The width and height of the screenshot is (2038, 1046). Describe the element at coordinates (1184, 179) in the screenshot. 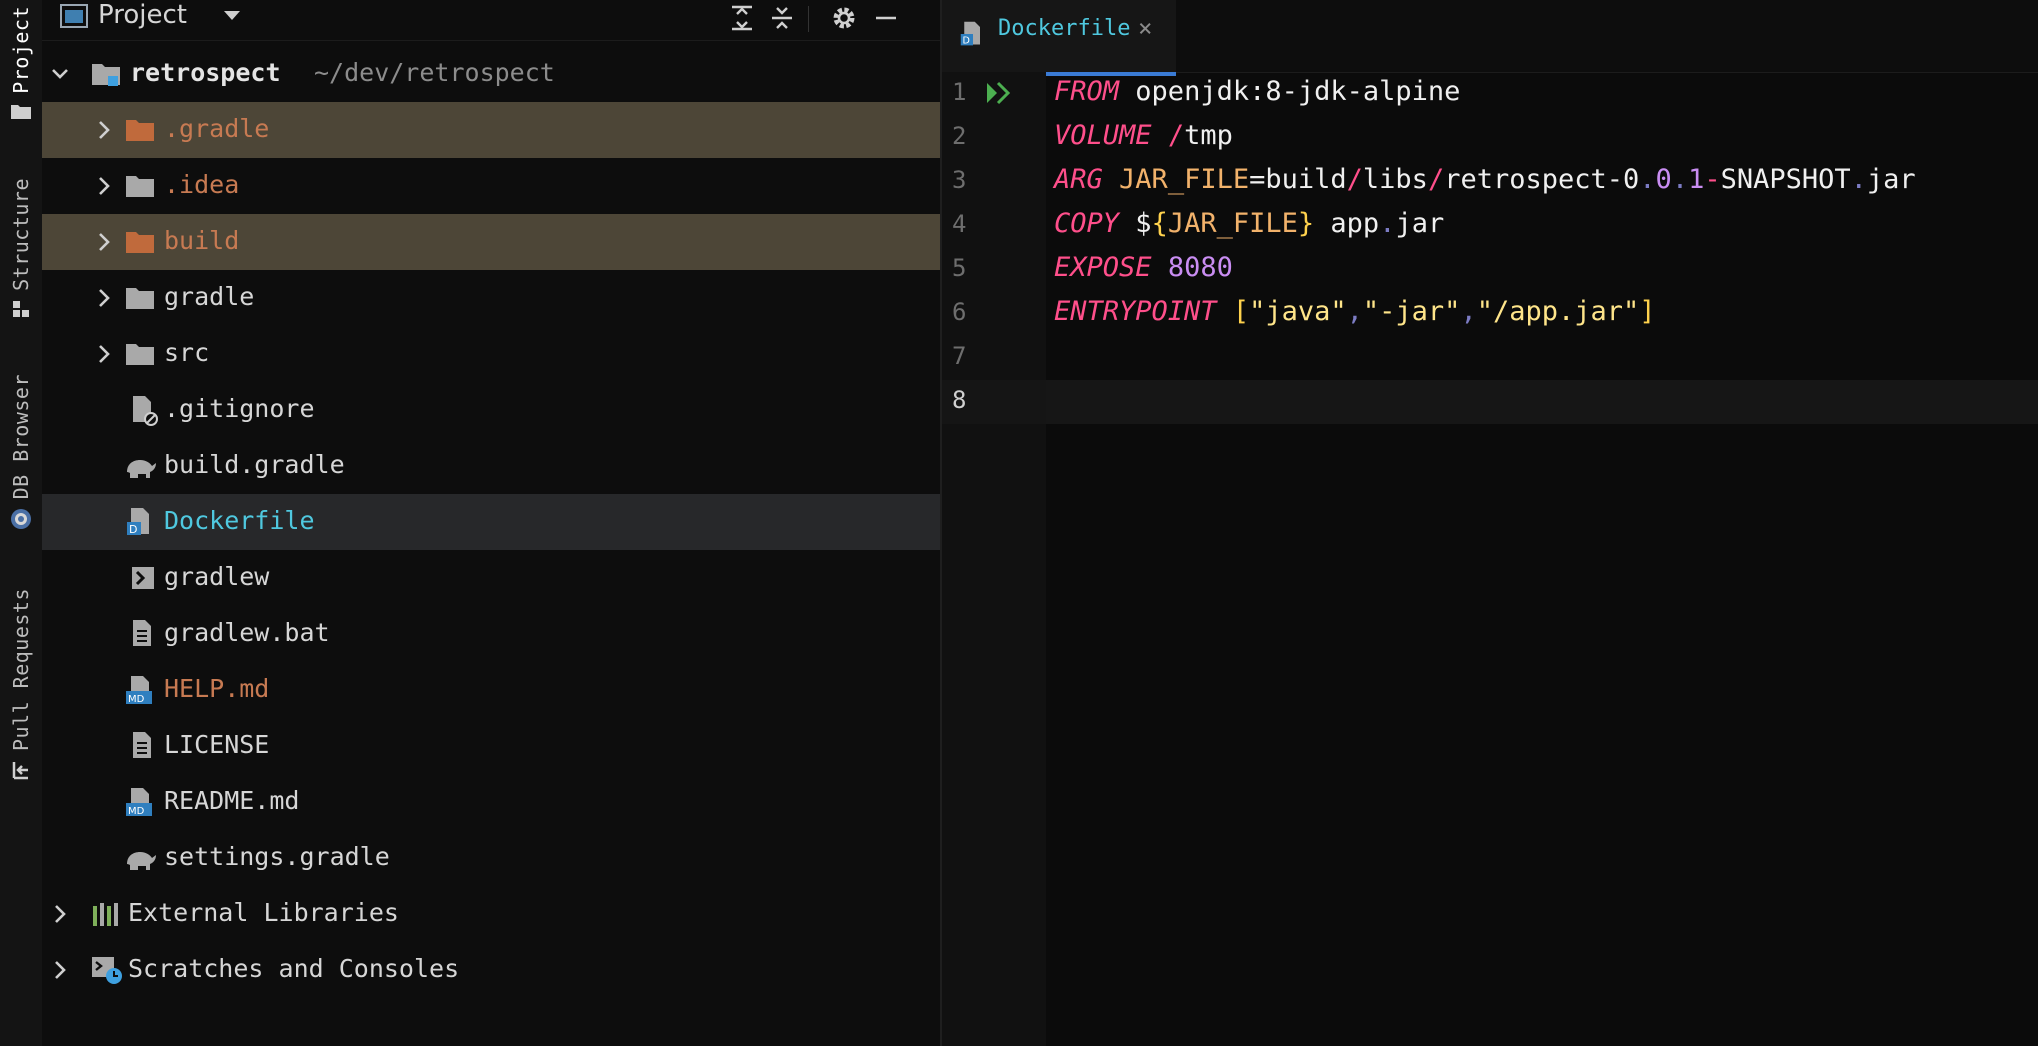

I see `variable: JAR_FILE` at that location.